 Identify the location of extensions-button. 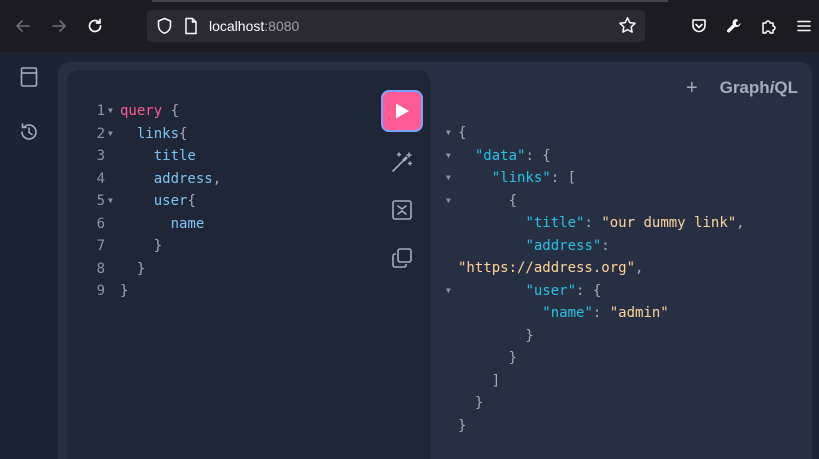
(769, 26).